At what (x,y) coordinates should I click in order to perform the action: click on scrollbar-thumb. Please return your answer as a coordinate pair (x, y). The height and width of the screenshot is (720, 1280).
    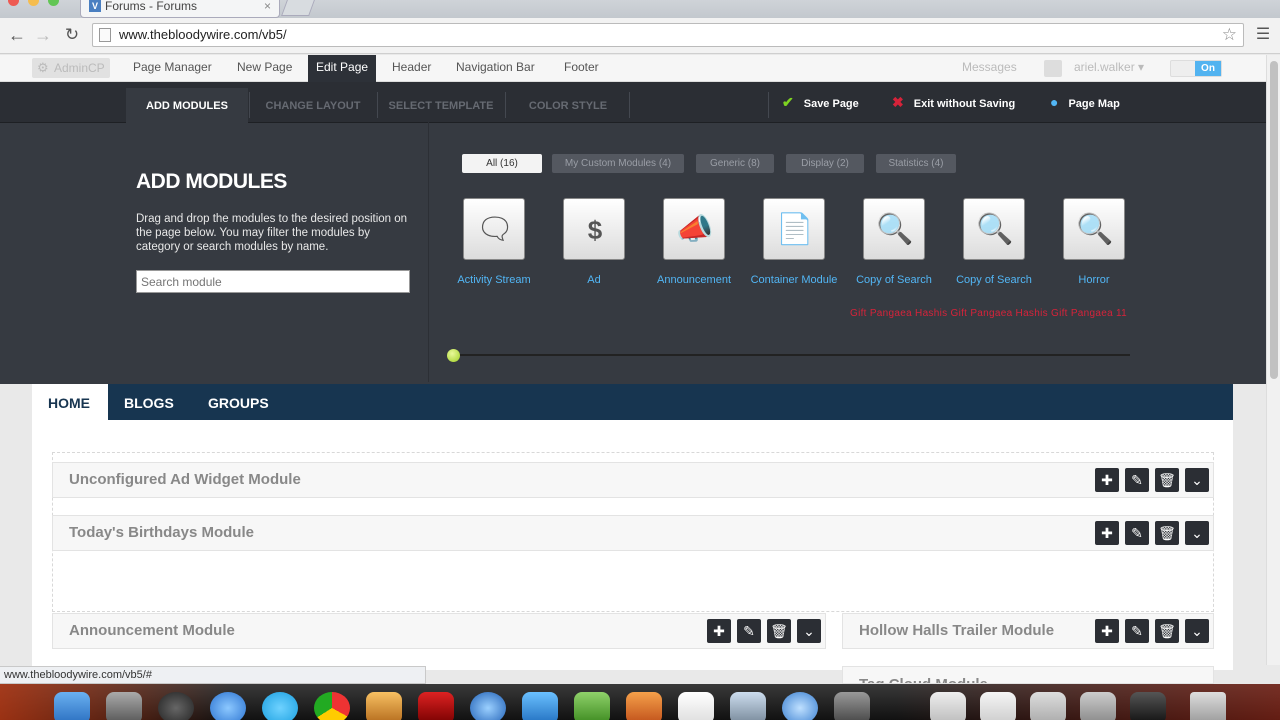
    Looking at the image, I should click on (1274, 220).